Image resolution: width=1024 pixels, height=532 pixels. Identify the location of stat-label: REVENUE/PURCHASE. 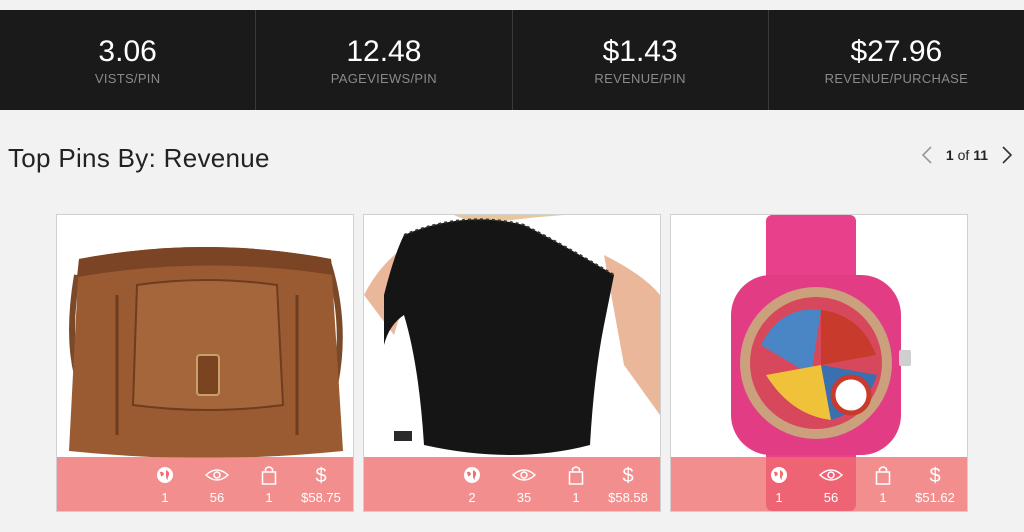
(896, 78).